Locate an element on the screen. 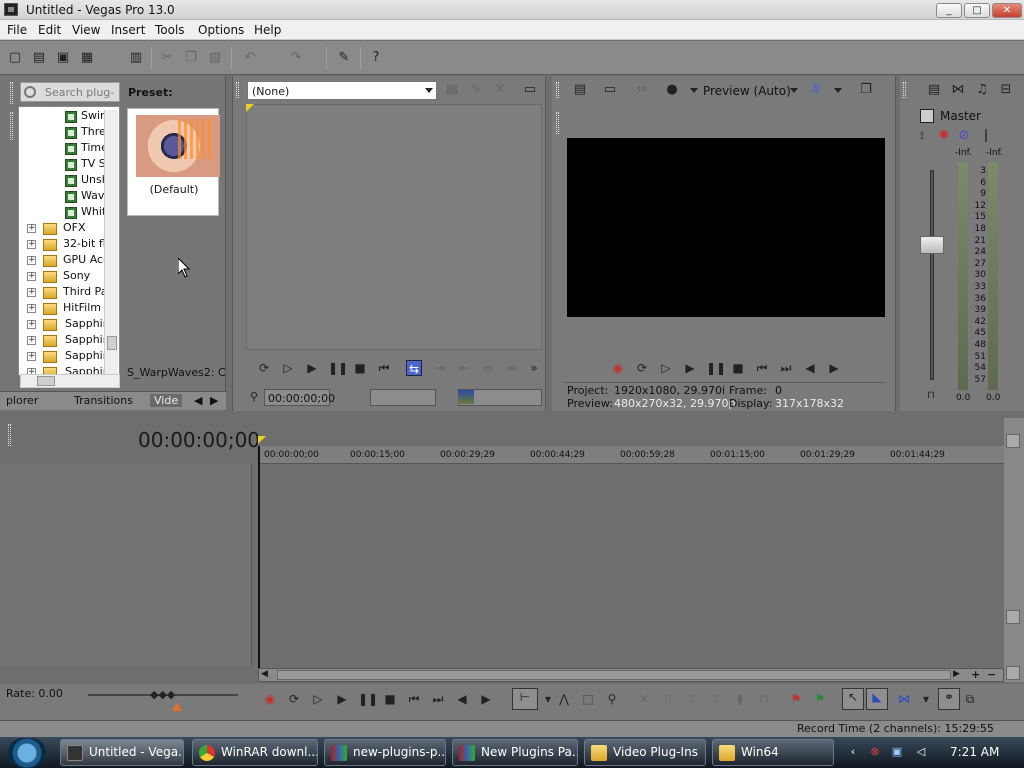 The width and height of the screenshot is (1024, 768). preset-thumbnail: (Default) is located at coordinates (173, 162).